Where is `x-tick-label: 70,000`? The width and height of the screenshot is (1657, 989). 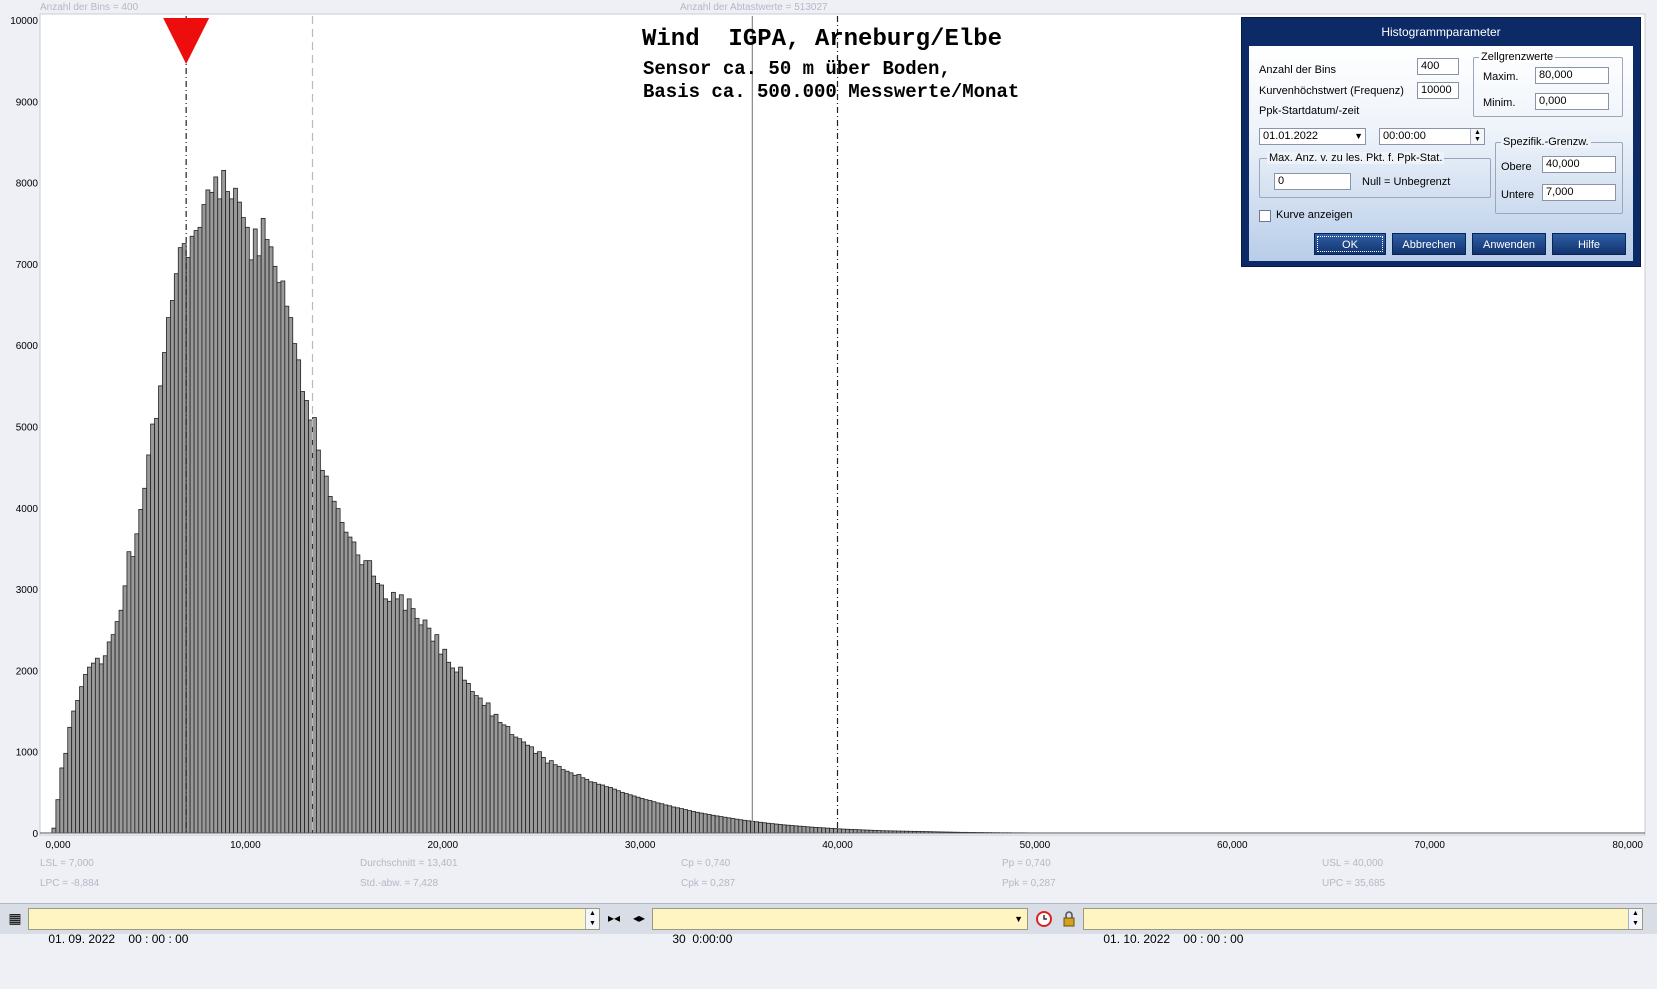 x-tick-label: 70,000 is located at coordinates (1429, 845).